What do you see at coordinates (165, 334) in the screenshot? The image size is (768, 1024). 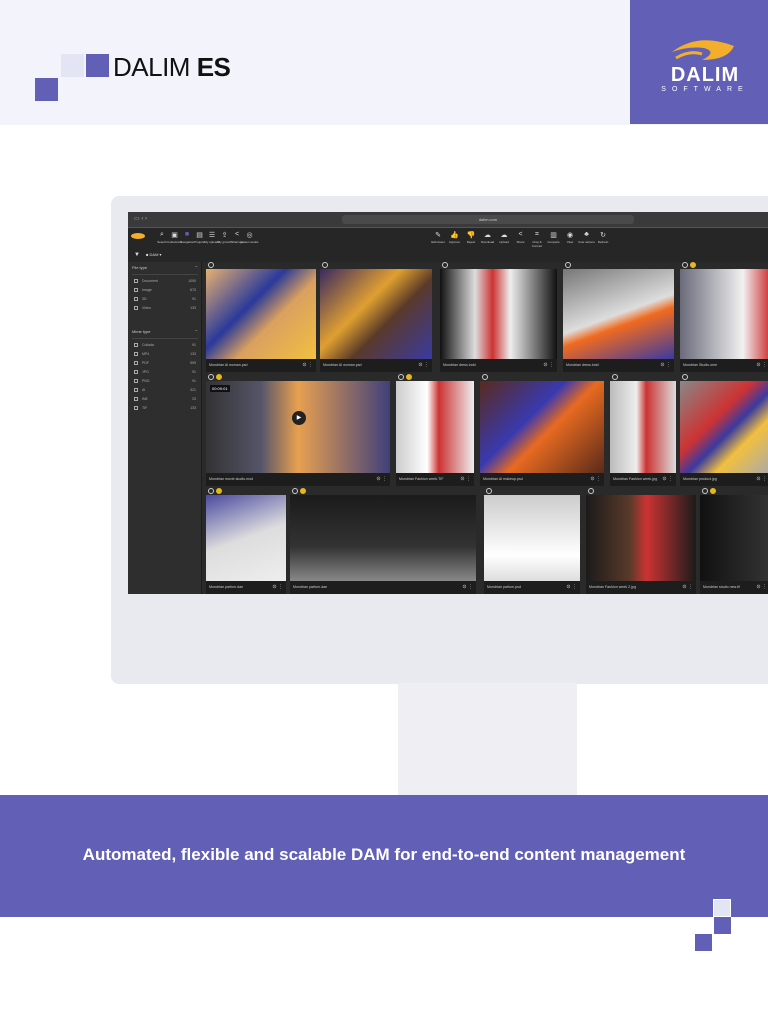 I see `filter-section-header: Mime type ⌃` at bounding box center [165, 334].